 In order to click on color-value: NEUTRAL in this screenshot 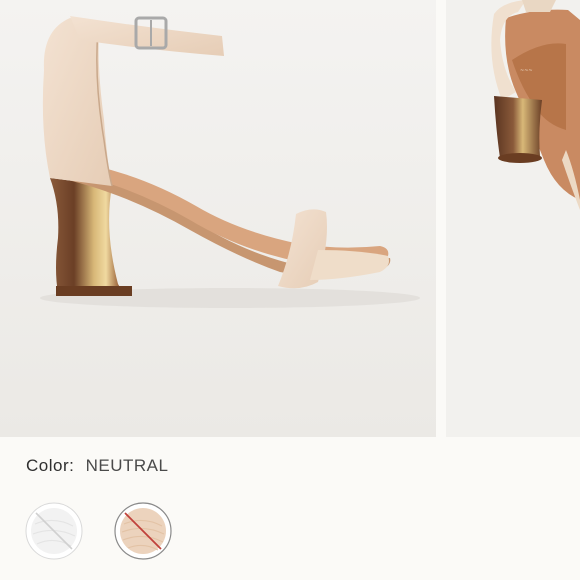, I will do `click(127, 465)`.